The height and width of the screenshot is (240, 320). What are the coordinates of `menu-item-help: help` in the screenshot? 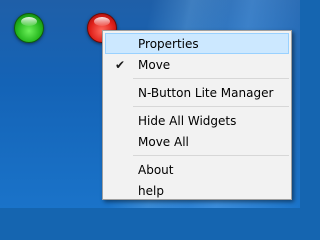 It's located at (197, 190).